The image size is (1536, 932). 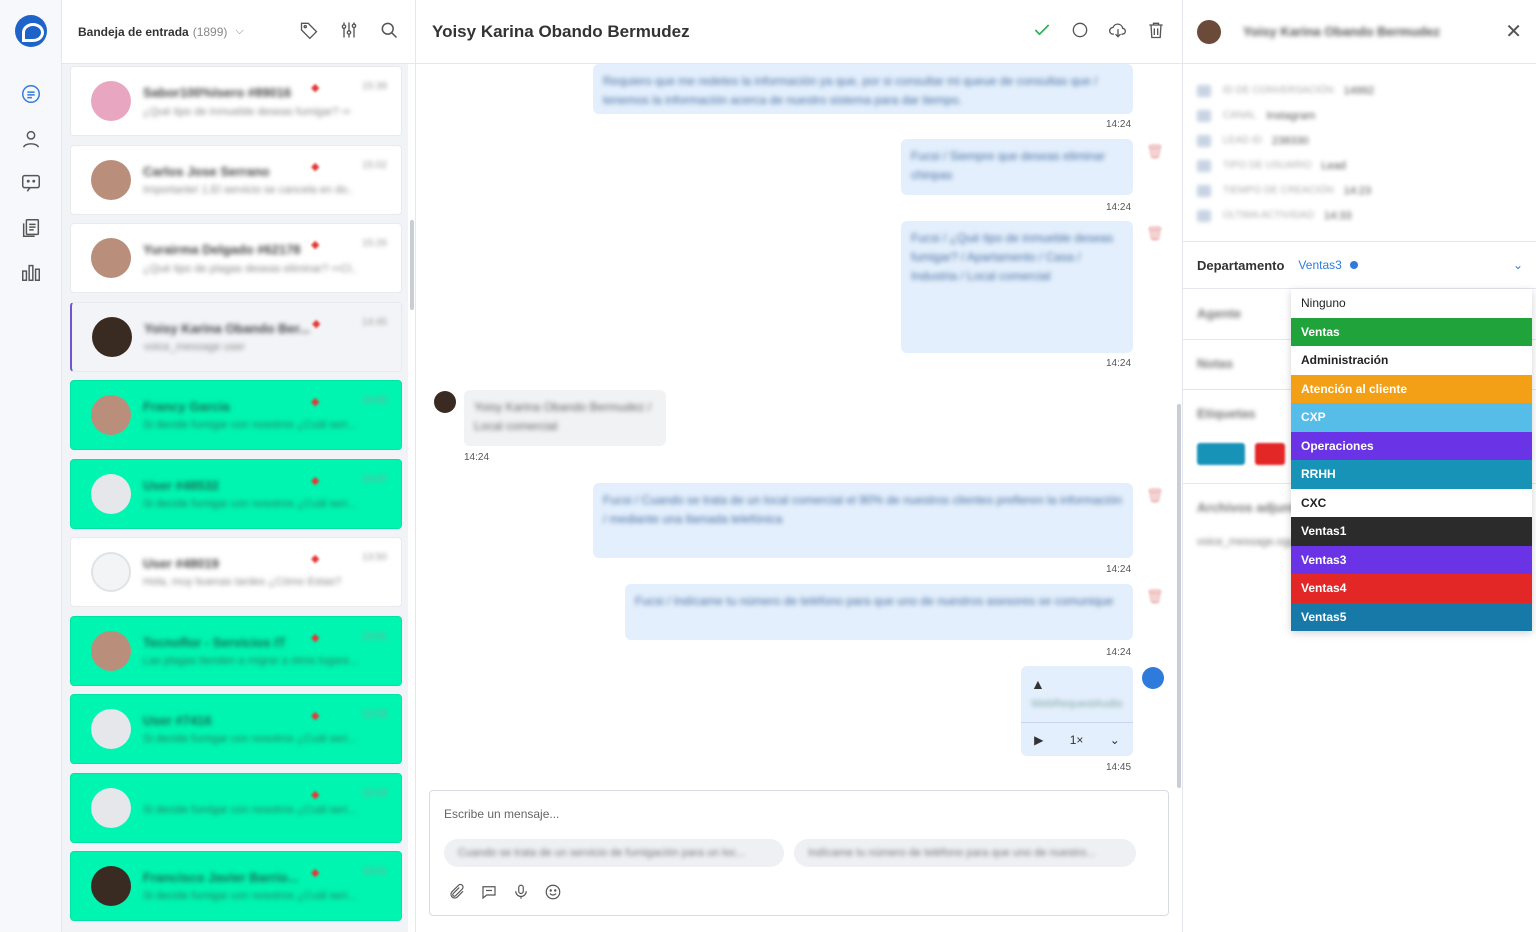 I want to click on filter-sliders-icon, so click(x=349, y=31).